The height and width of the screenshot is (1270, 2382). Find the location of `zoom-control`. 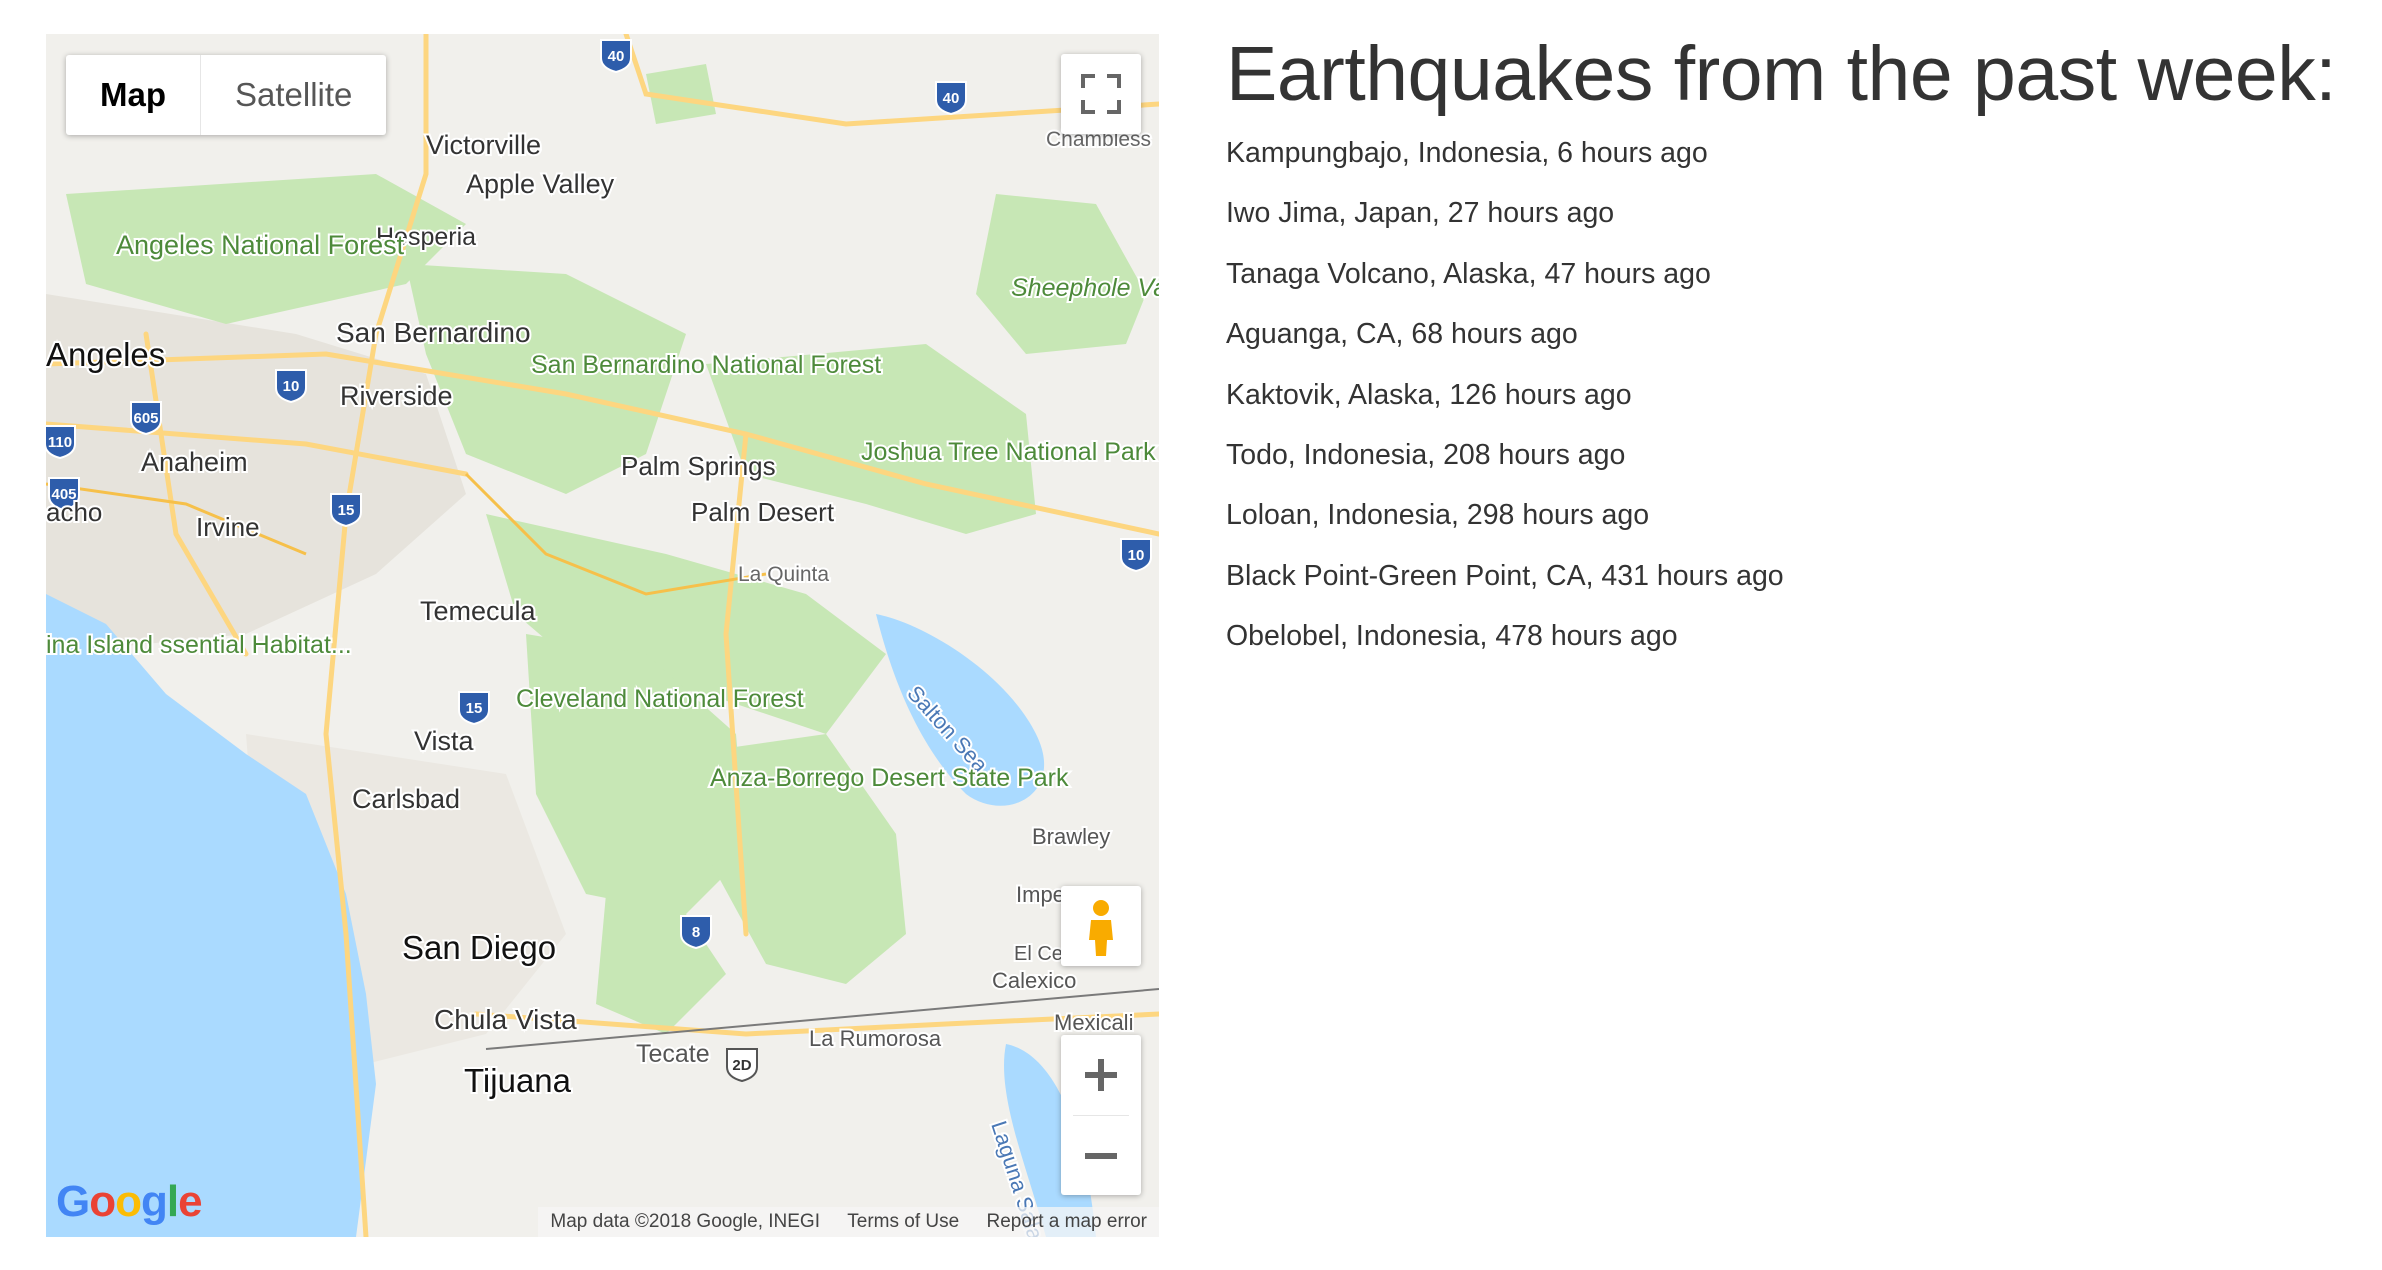

zoom-control is located at coordinates (1101, 1115).